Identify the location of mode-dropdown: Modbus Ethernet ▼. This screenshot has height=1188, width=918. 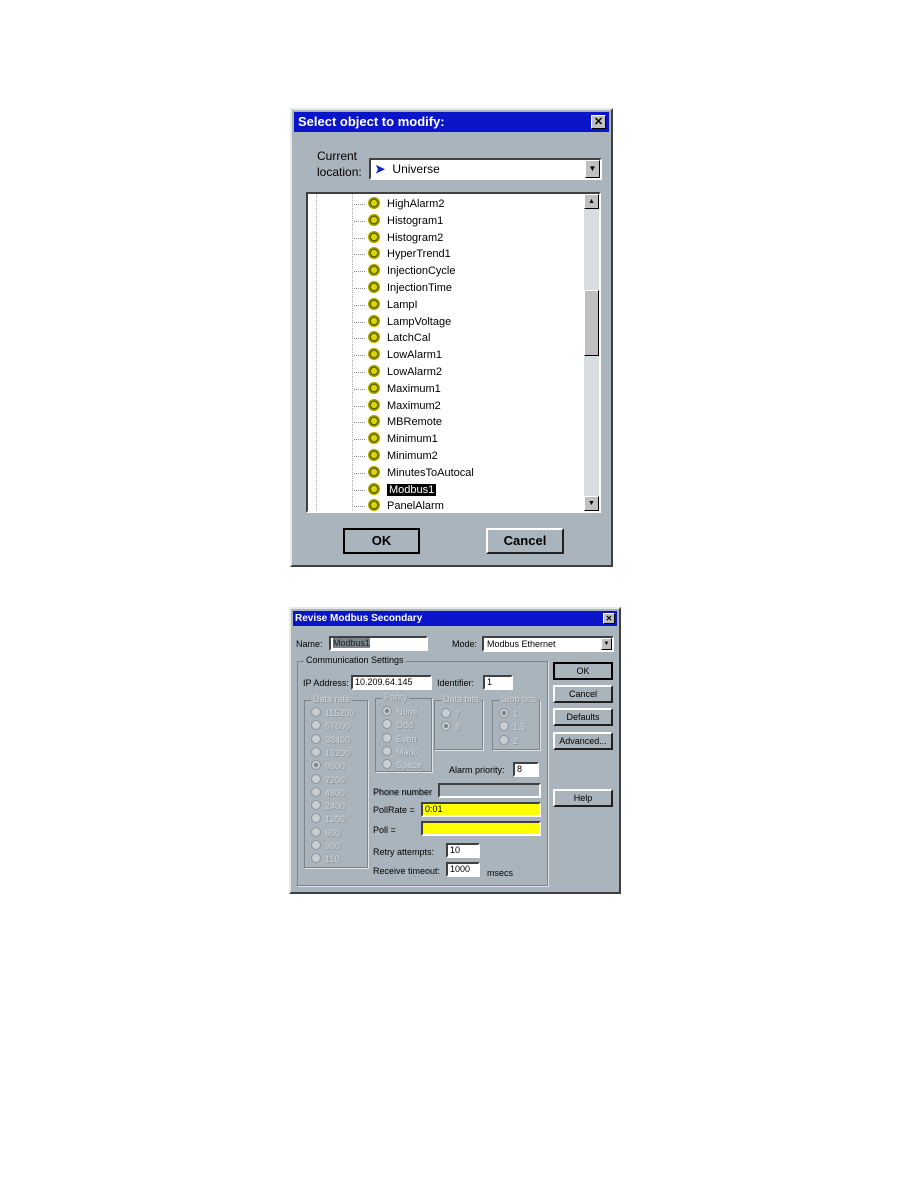
(548, 644).